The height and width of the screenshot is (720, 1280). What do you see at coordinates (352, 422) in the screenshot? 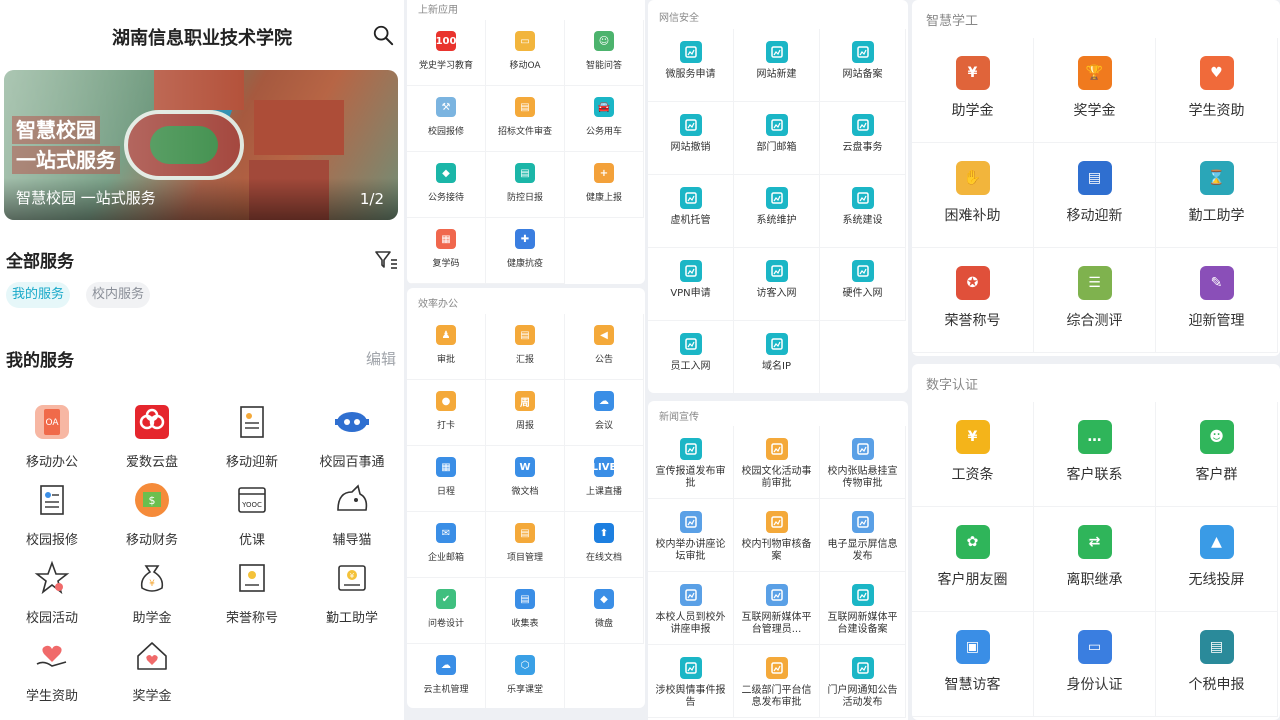
I see `service-icon` at bounding box center [352, 422].